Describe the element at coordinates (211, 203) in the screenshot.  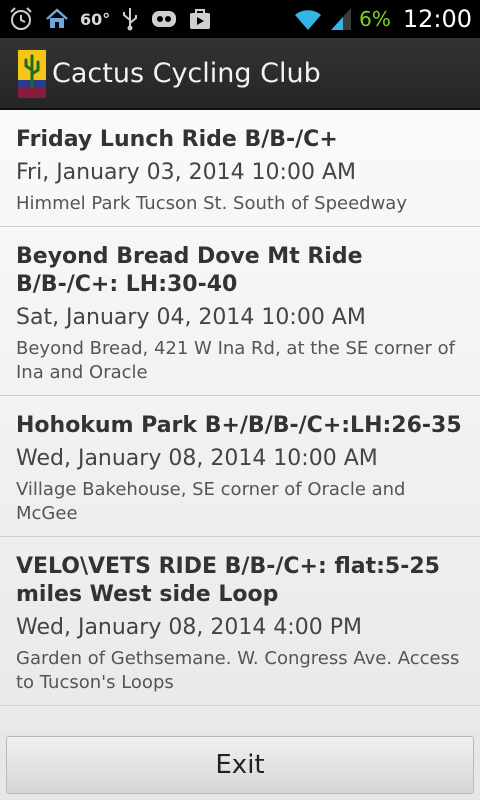
I see `ride-location: Himmel Park Tucson St. South of Speedway` at that location.